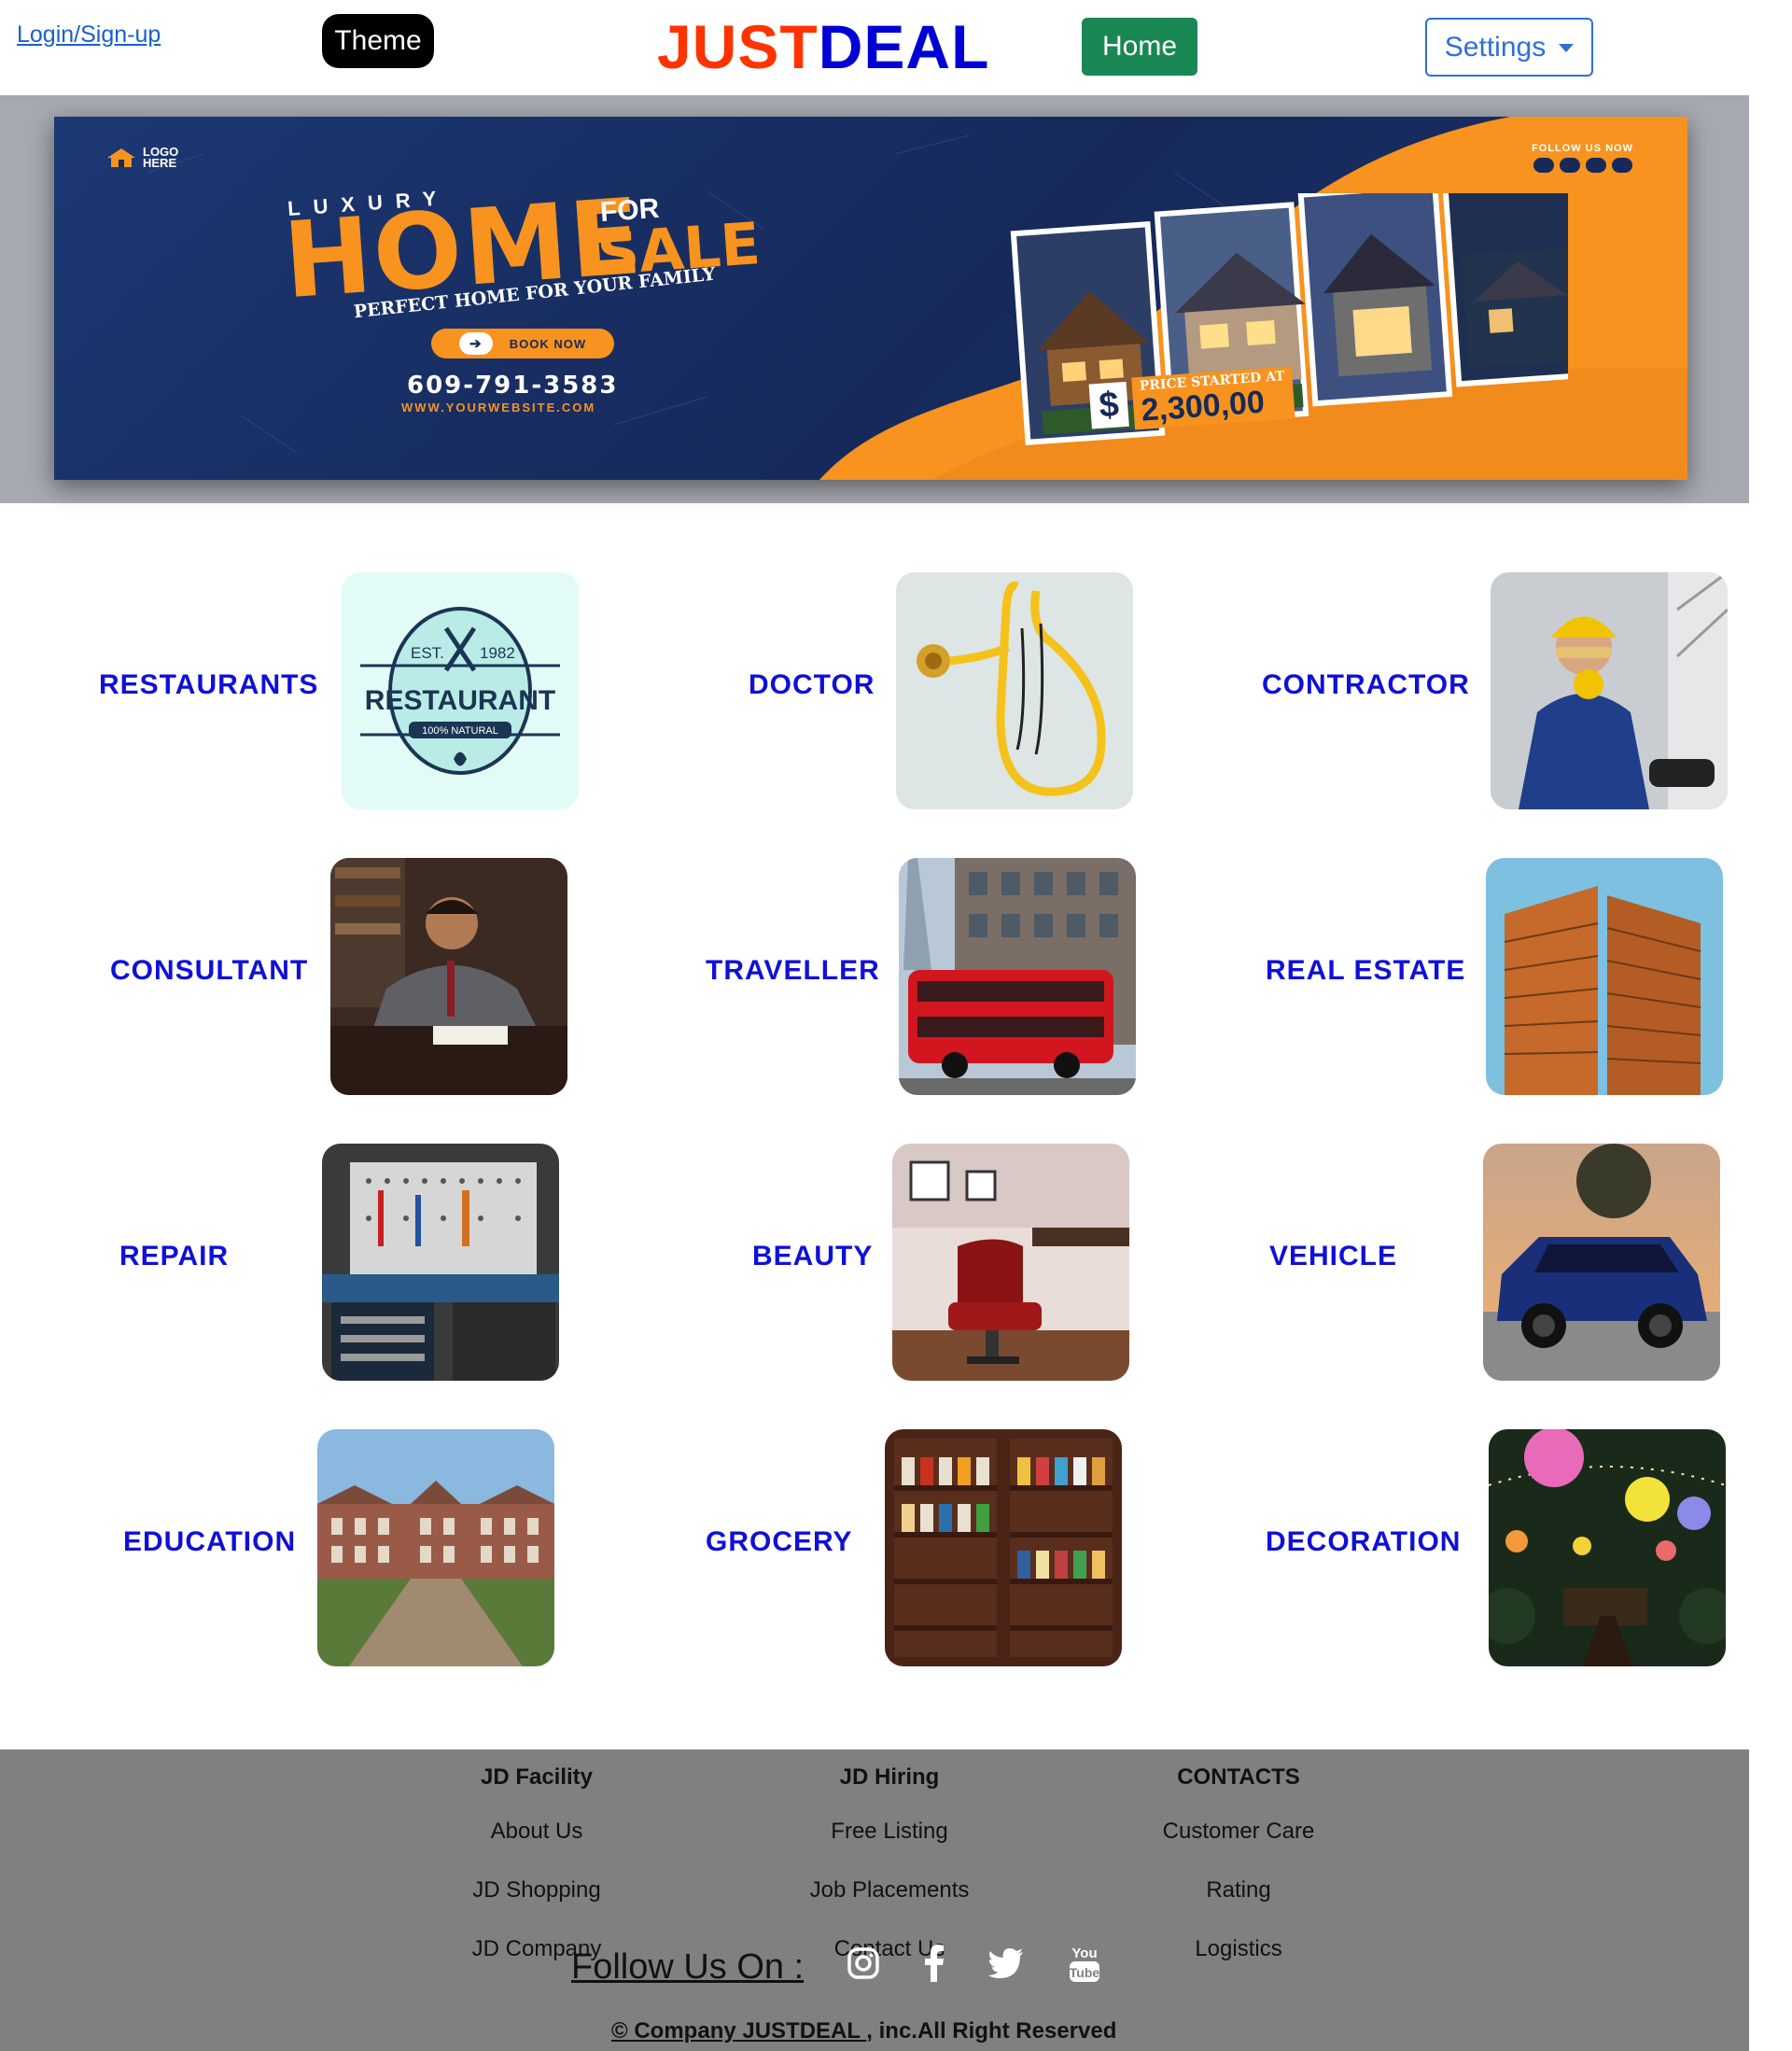 The image size is (1792, 2051). What do you see at coordinates (738, 2031) in the screenshot?
I see `copyright-company-link: © Company JUSTDEAL` at bounding box center [738, 2031].